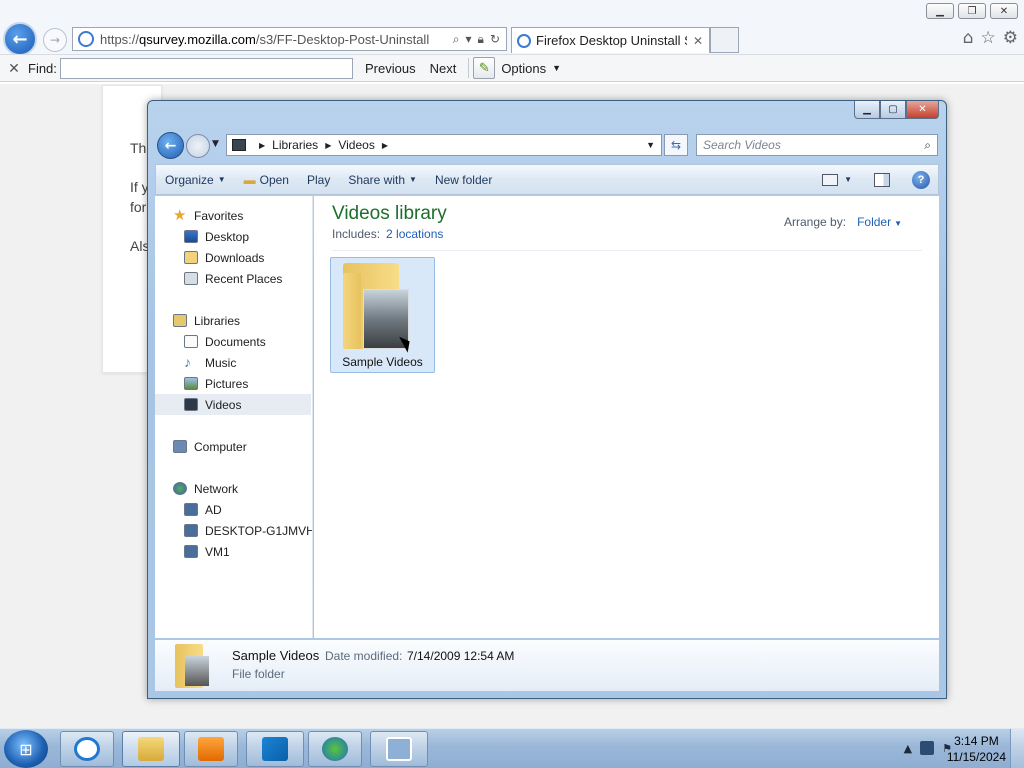 The width and height of the screenshot is (1024, 768). I want to click on explorer-search-box: Search Videos ⌕, so click(817, 145).